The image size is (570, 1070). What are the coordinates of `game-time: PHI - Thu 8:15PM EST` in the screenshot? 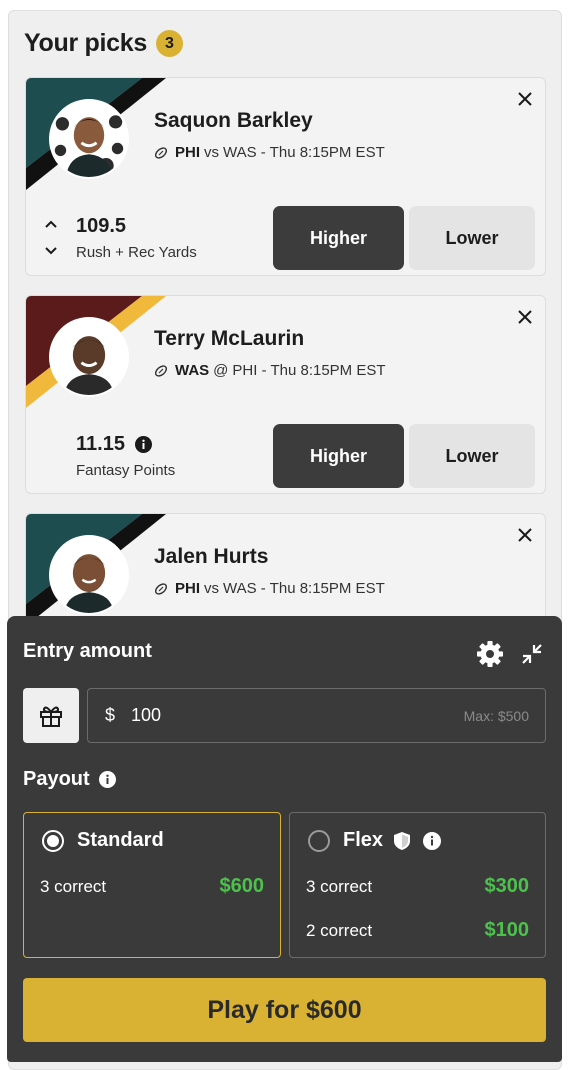 It's located at (309, 370).